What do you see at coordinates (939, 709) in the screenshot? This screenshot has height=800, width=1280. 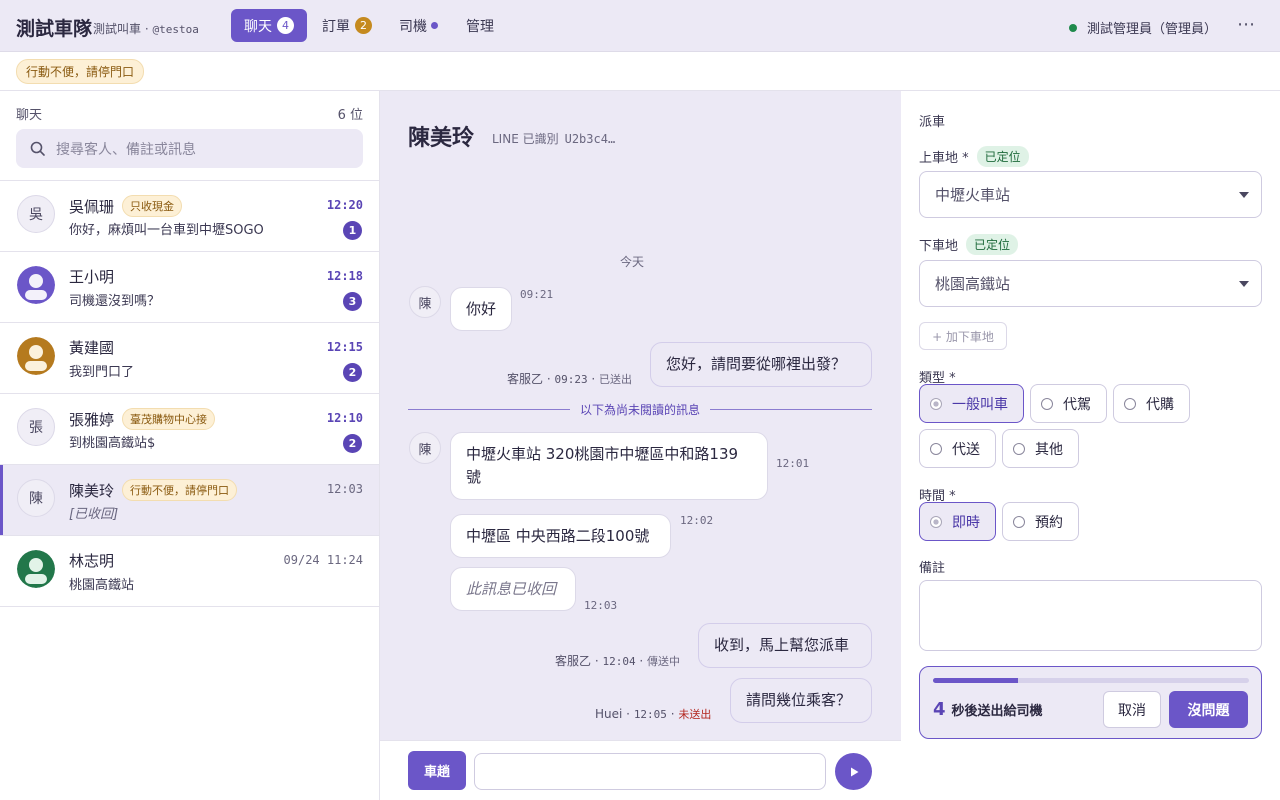 I see `countdown-seconds: 4` at bounding box center [939, 709].